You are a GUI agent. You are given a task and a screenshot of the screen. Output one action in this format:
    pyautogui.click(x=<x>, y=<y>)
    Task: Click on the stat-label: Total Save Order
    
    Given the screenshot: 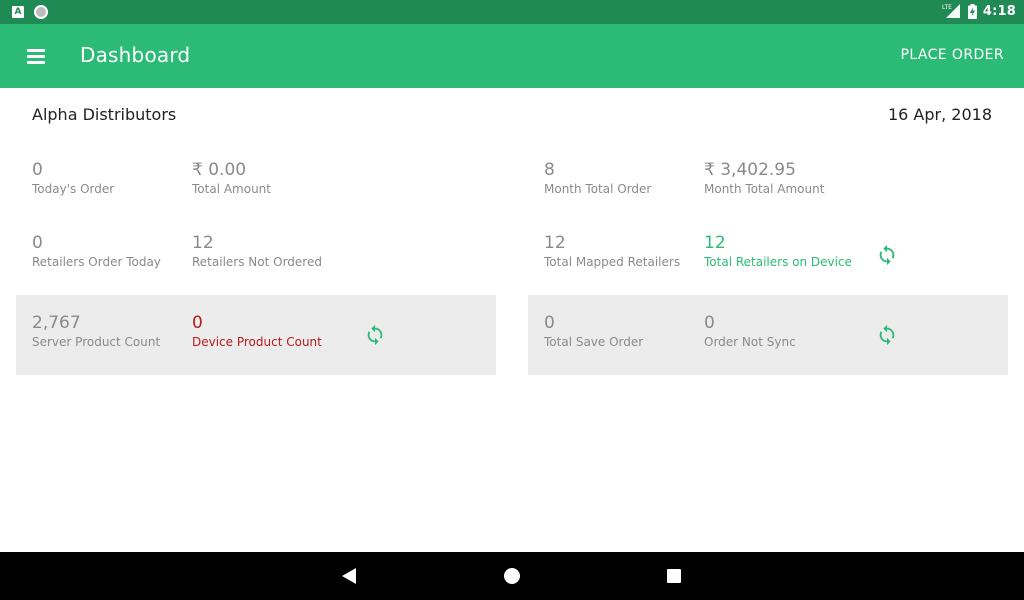 What is the action you would take?
    pyautogui.click(x=594, y=342)
    